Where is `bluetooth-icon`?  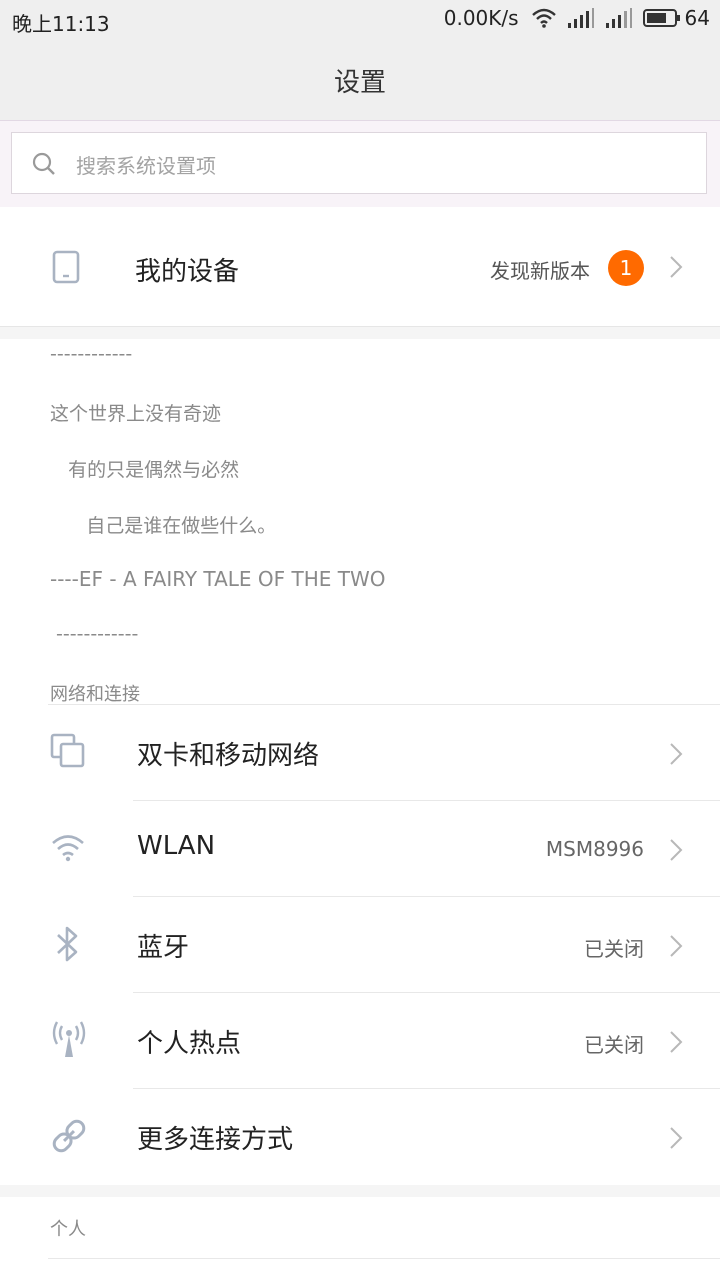
bluetooth-icon is located at coordinates (67, 944).